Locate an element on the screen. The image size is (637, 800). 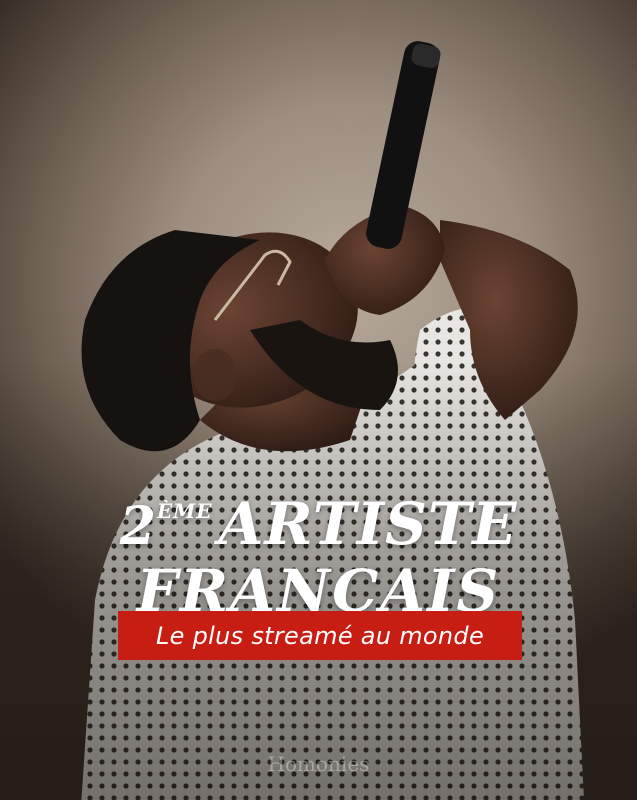
headline-word-artiste: ARTISTE is located at coordinates (368, 524).